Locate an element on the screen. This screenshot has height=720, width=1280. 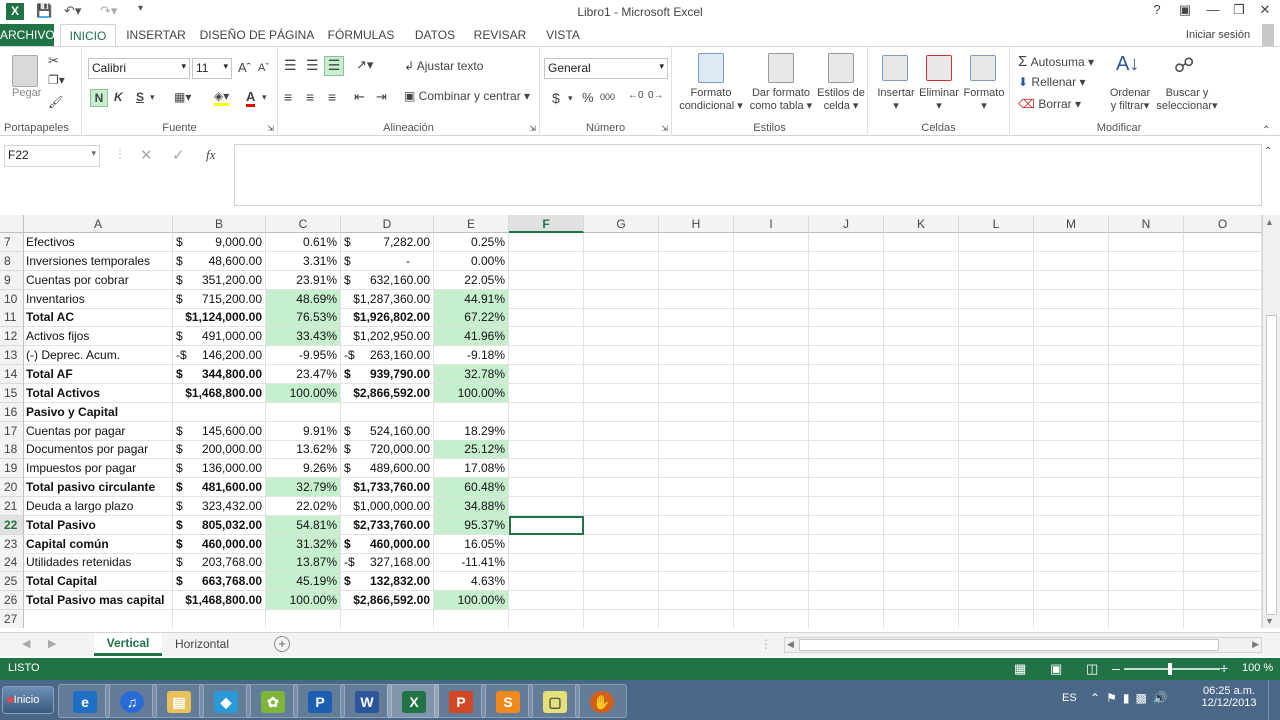
collapse-formula-icon: ⌃ is located at coordinates (1268, 151).